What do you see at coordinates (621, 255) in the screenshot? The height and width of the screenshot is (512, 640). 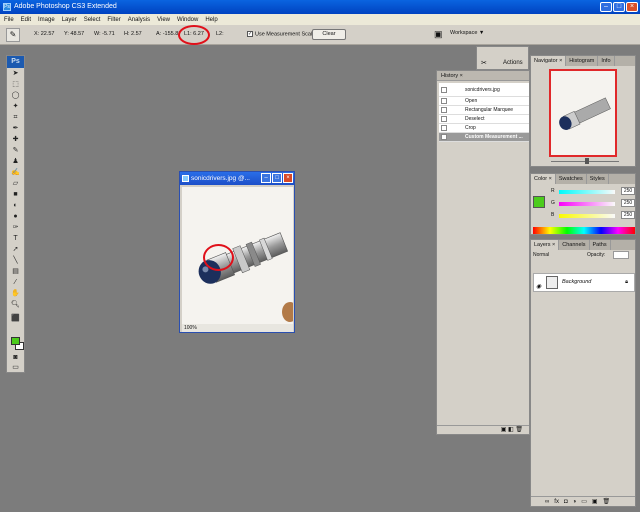 I see `opacity-field` at bounding box center [621, 255].